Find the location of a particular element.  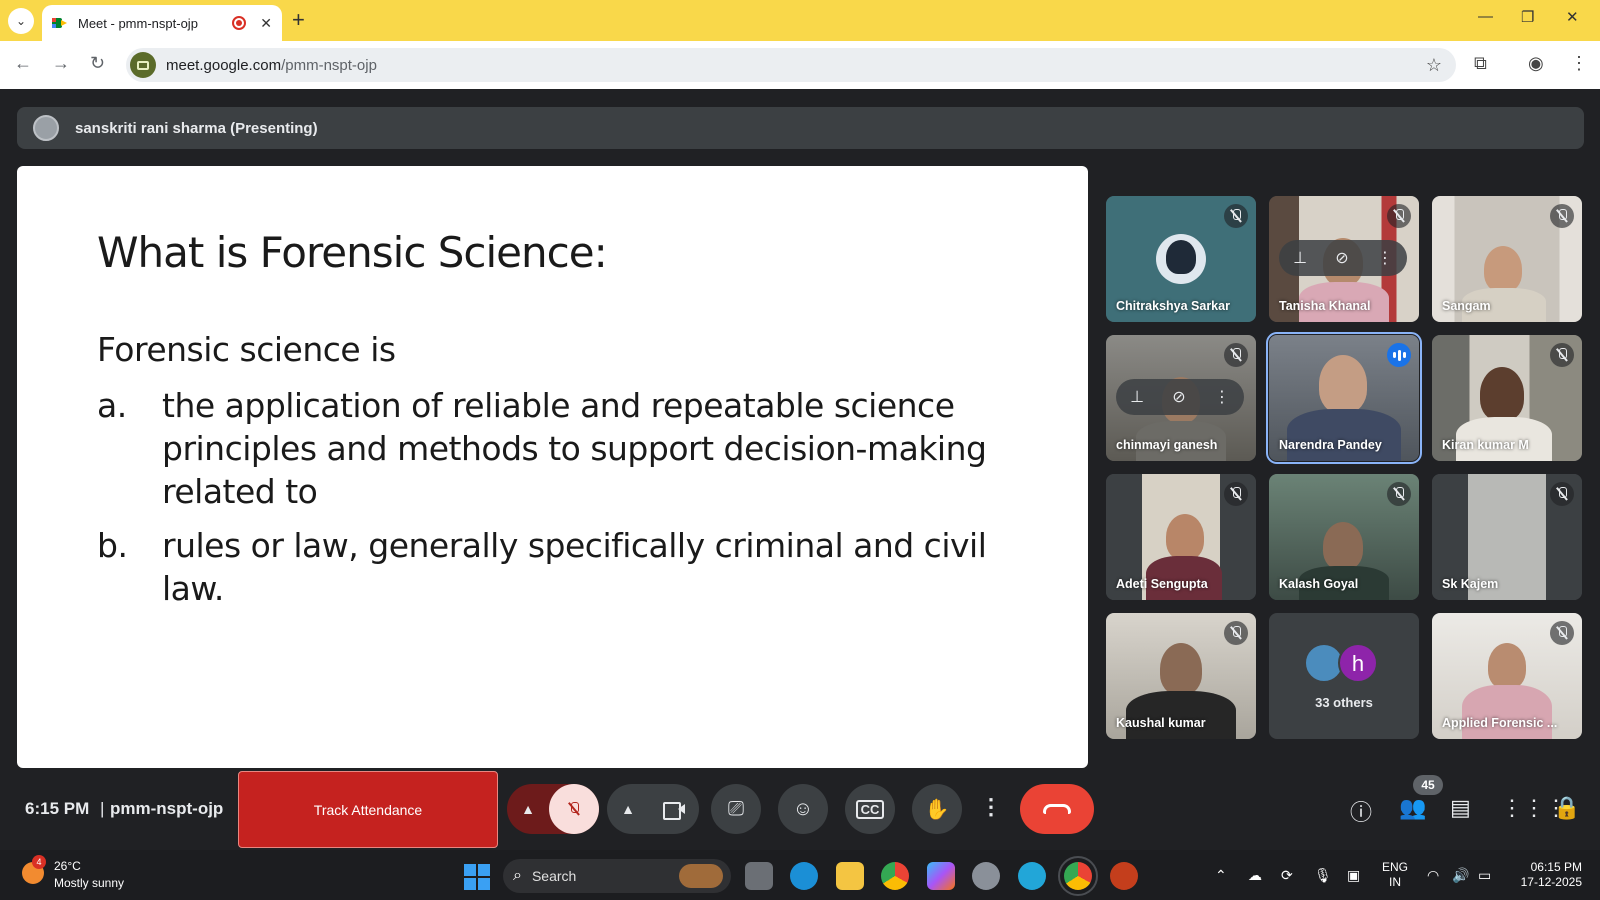

extensions-icon: ⧉ is located at coordinates (1480, 63).